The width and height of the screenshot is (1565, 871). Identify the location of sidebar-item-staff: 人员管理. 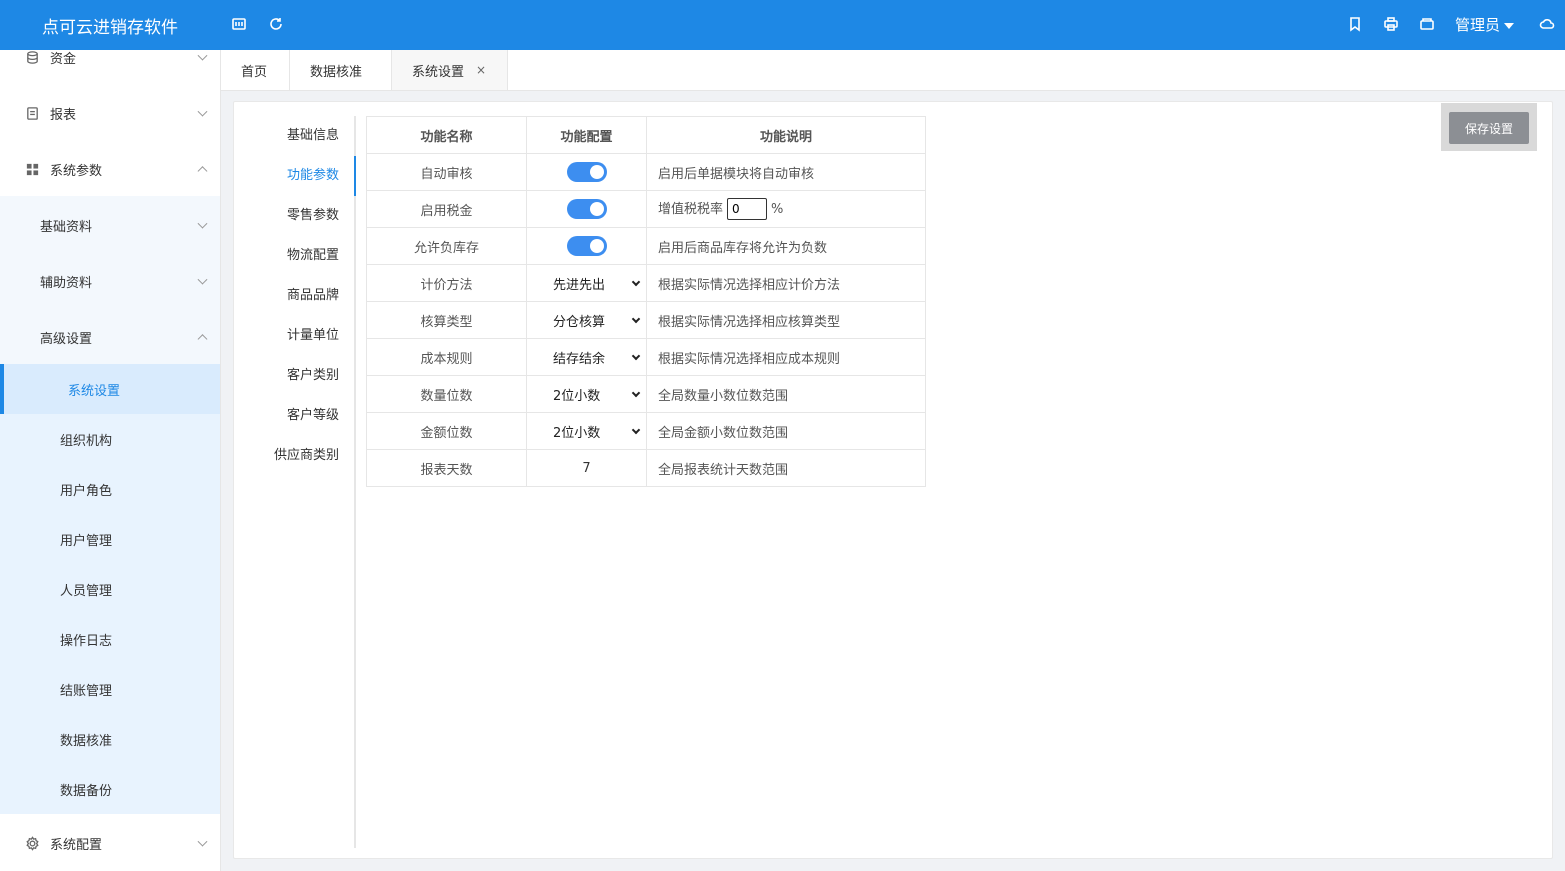
(110, 589).